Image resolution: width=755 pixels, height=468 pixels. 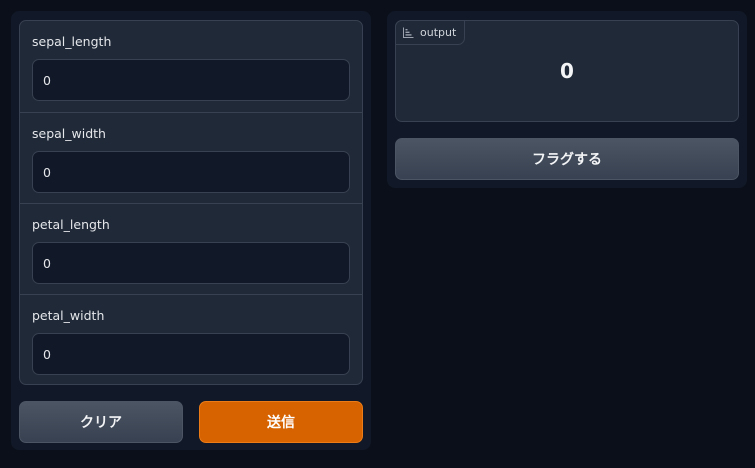 I want to click on sepal-width-input: 0, so click(x=191, y=172).